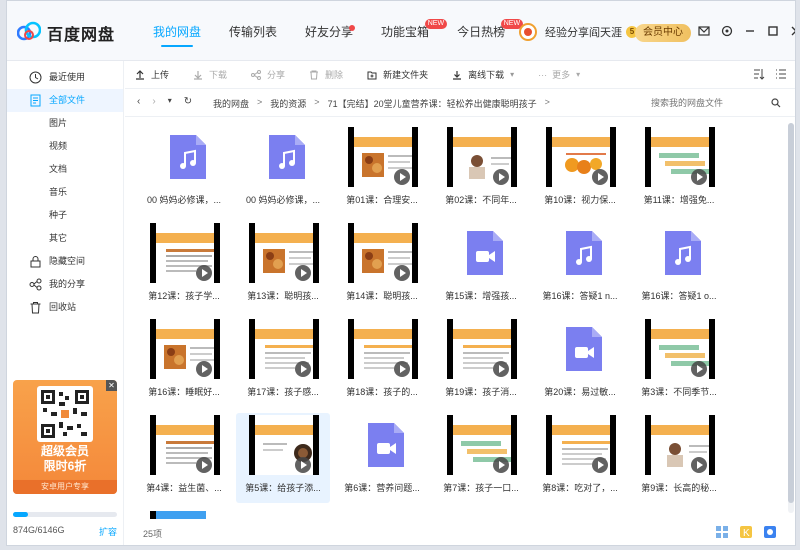 Image resolution: width=800 pixels, height=550 pixels. What do you see at coordinates (65, 100) in the screenshot?
I see `sidebar-item: 全部文件` at bounding box center [65, 100].